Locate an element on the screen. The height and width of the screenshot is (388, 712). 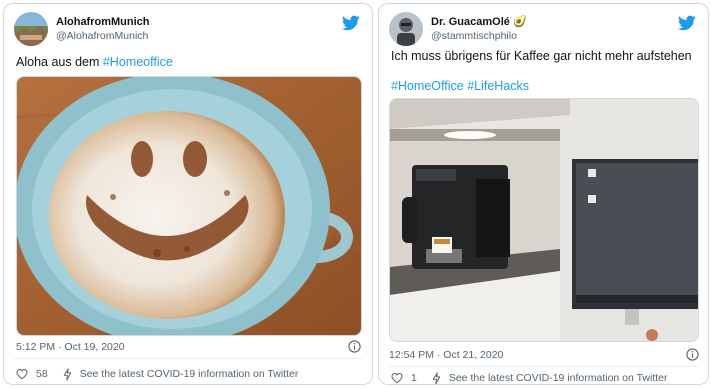
author-names: AlohafromMunich @AlohafromMunich is located at coordinates (103, 29).